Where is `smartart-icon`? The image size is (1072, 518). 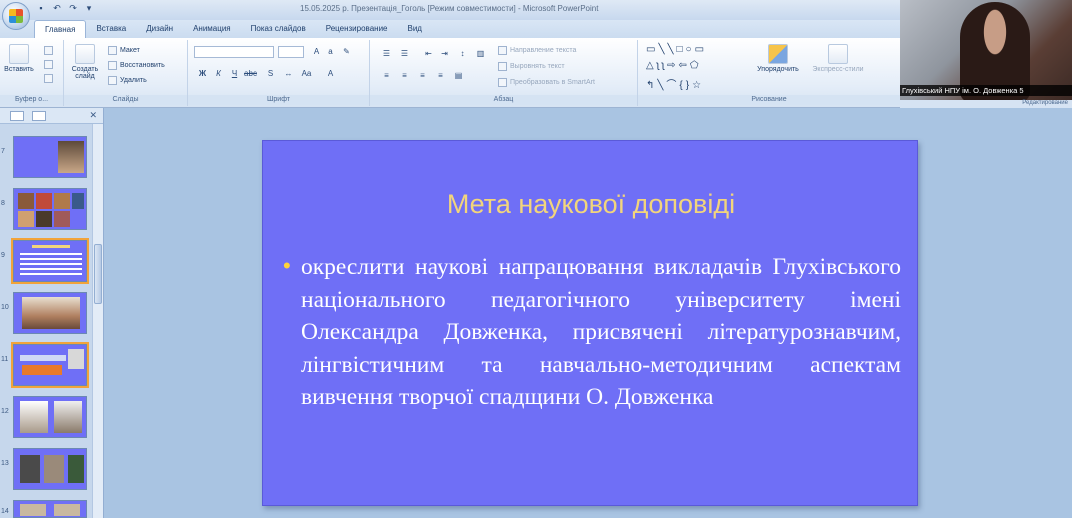 smartart-icon is located at coordinates (502, 82).